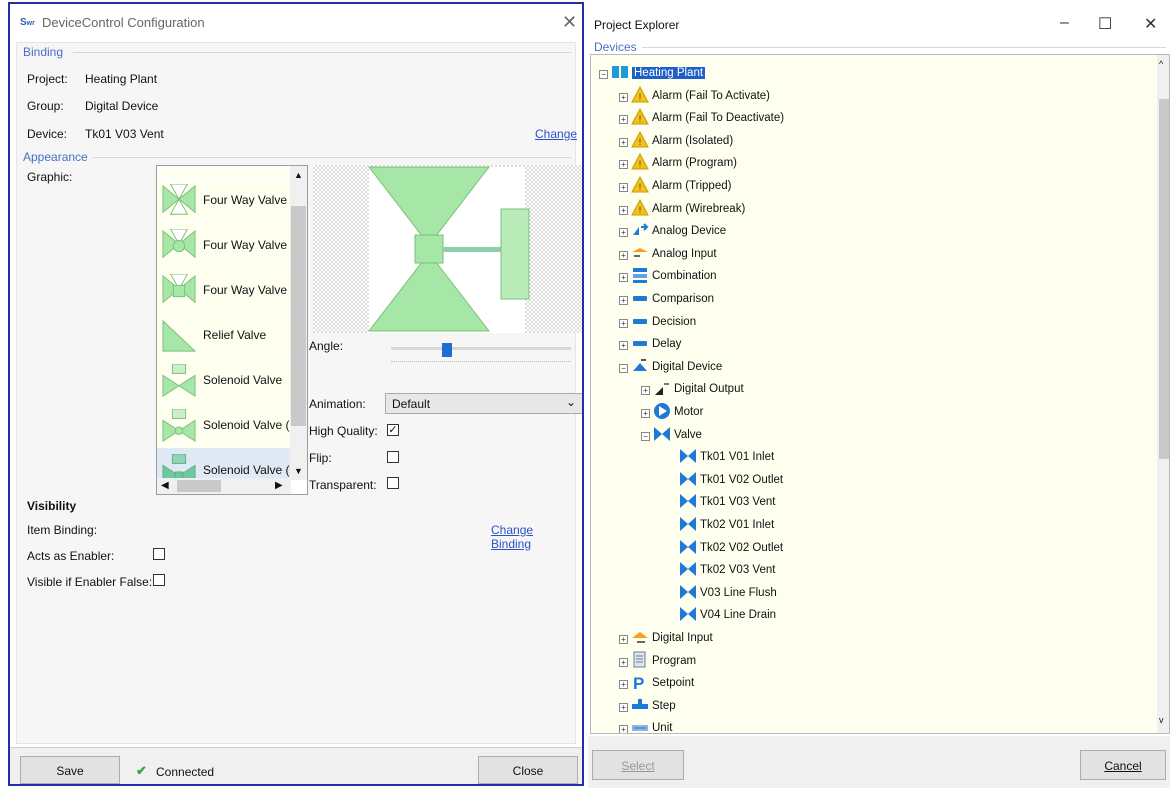 Image resolution: width=1170 pixels, height=790 pixels. What do you see at coordinates (159, 554) in the screenshot?
I see `acts-as-enabler-checkbox` at bounding box center [159, 554].